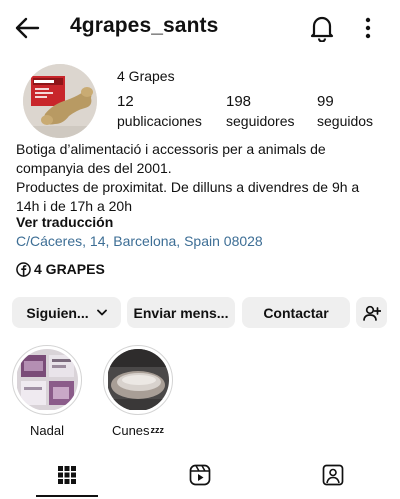 The image size is (400, 499). Describe the element at coordinates (27, 28) in the screenshot. I see `arrow-left-icon` at that location.